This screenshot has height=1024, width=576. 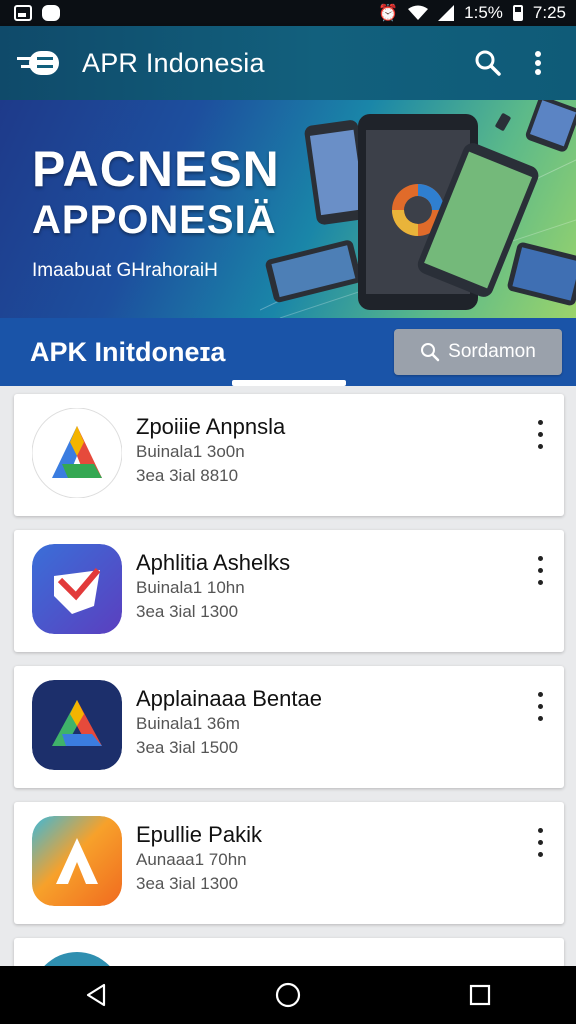 I want to click on clock: 7:25, so click(x=549, y=12).